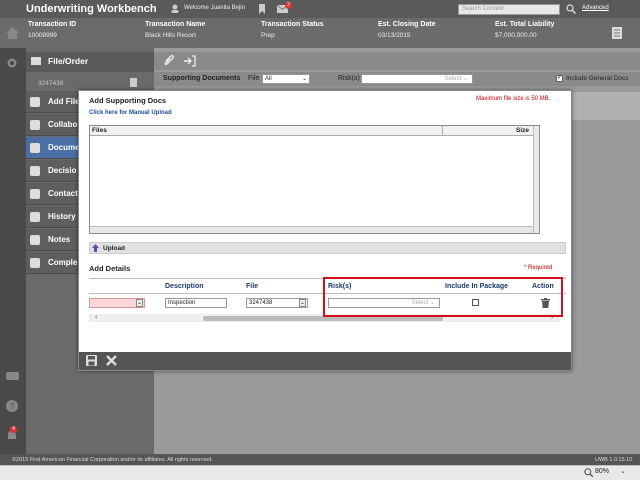 This screenshot has height=480, width=640. Describe the element at coordinates (63, 124) in the screenshot. I see `sidebar-item-label: Collabo` at that location.